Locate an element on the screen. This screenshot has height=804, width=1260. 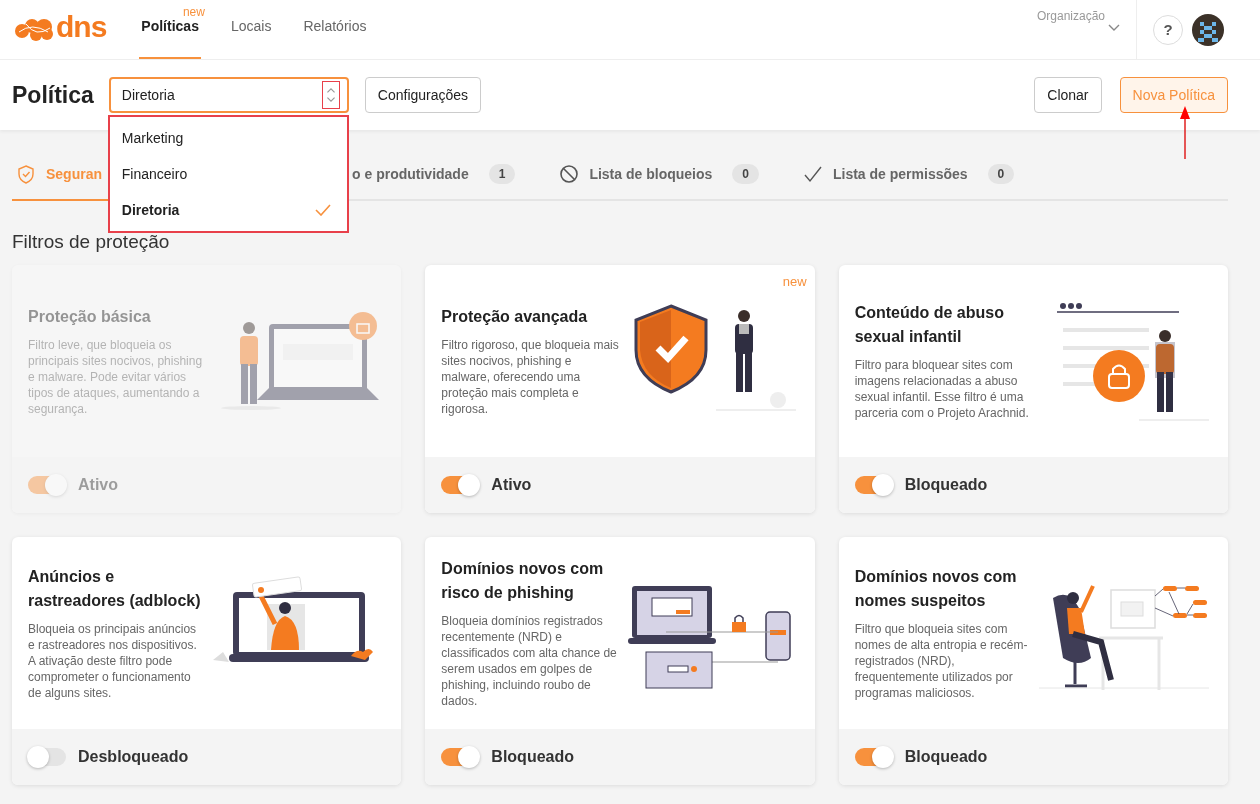
tab: o e produtividade 1 is located at coordinates (436, 175).